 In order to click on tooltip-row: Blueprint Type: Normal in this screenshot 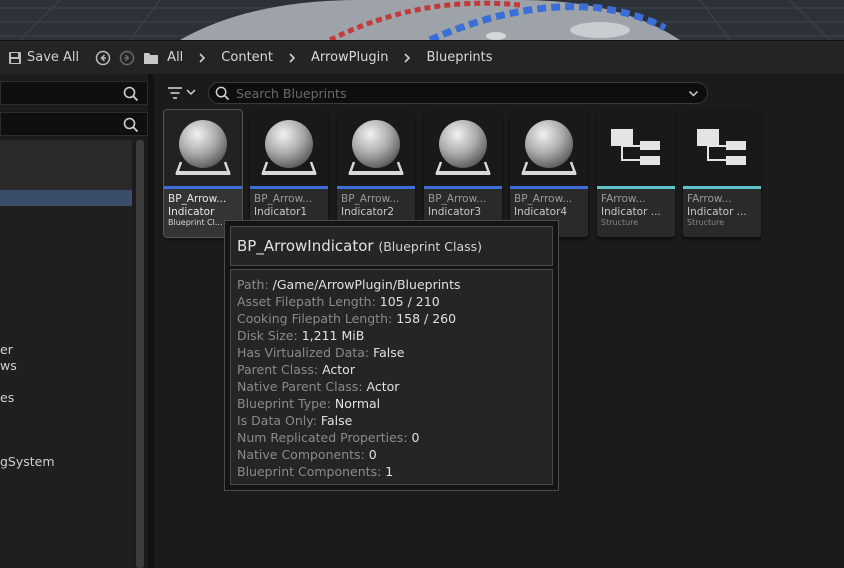, I will do `click(308, 403)`.